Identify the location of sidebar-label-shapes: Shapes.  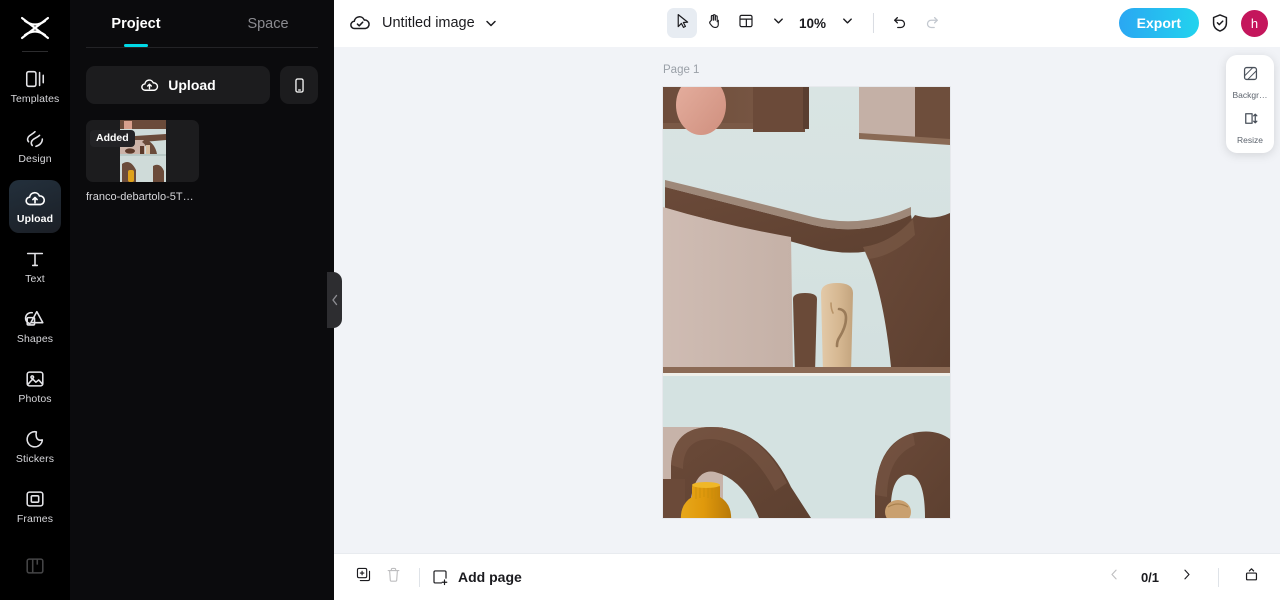
(35, 339).